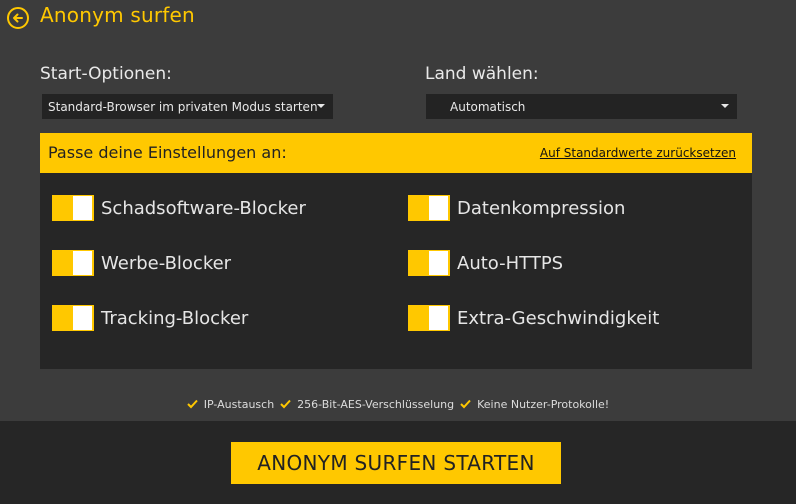 The image size is (796, 504). What do you see at coordinates (166, 263) in the screenshot?
I see `toggle-label: Werbe-Blocker` at bounding box center [166, 263].